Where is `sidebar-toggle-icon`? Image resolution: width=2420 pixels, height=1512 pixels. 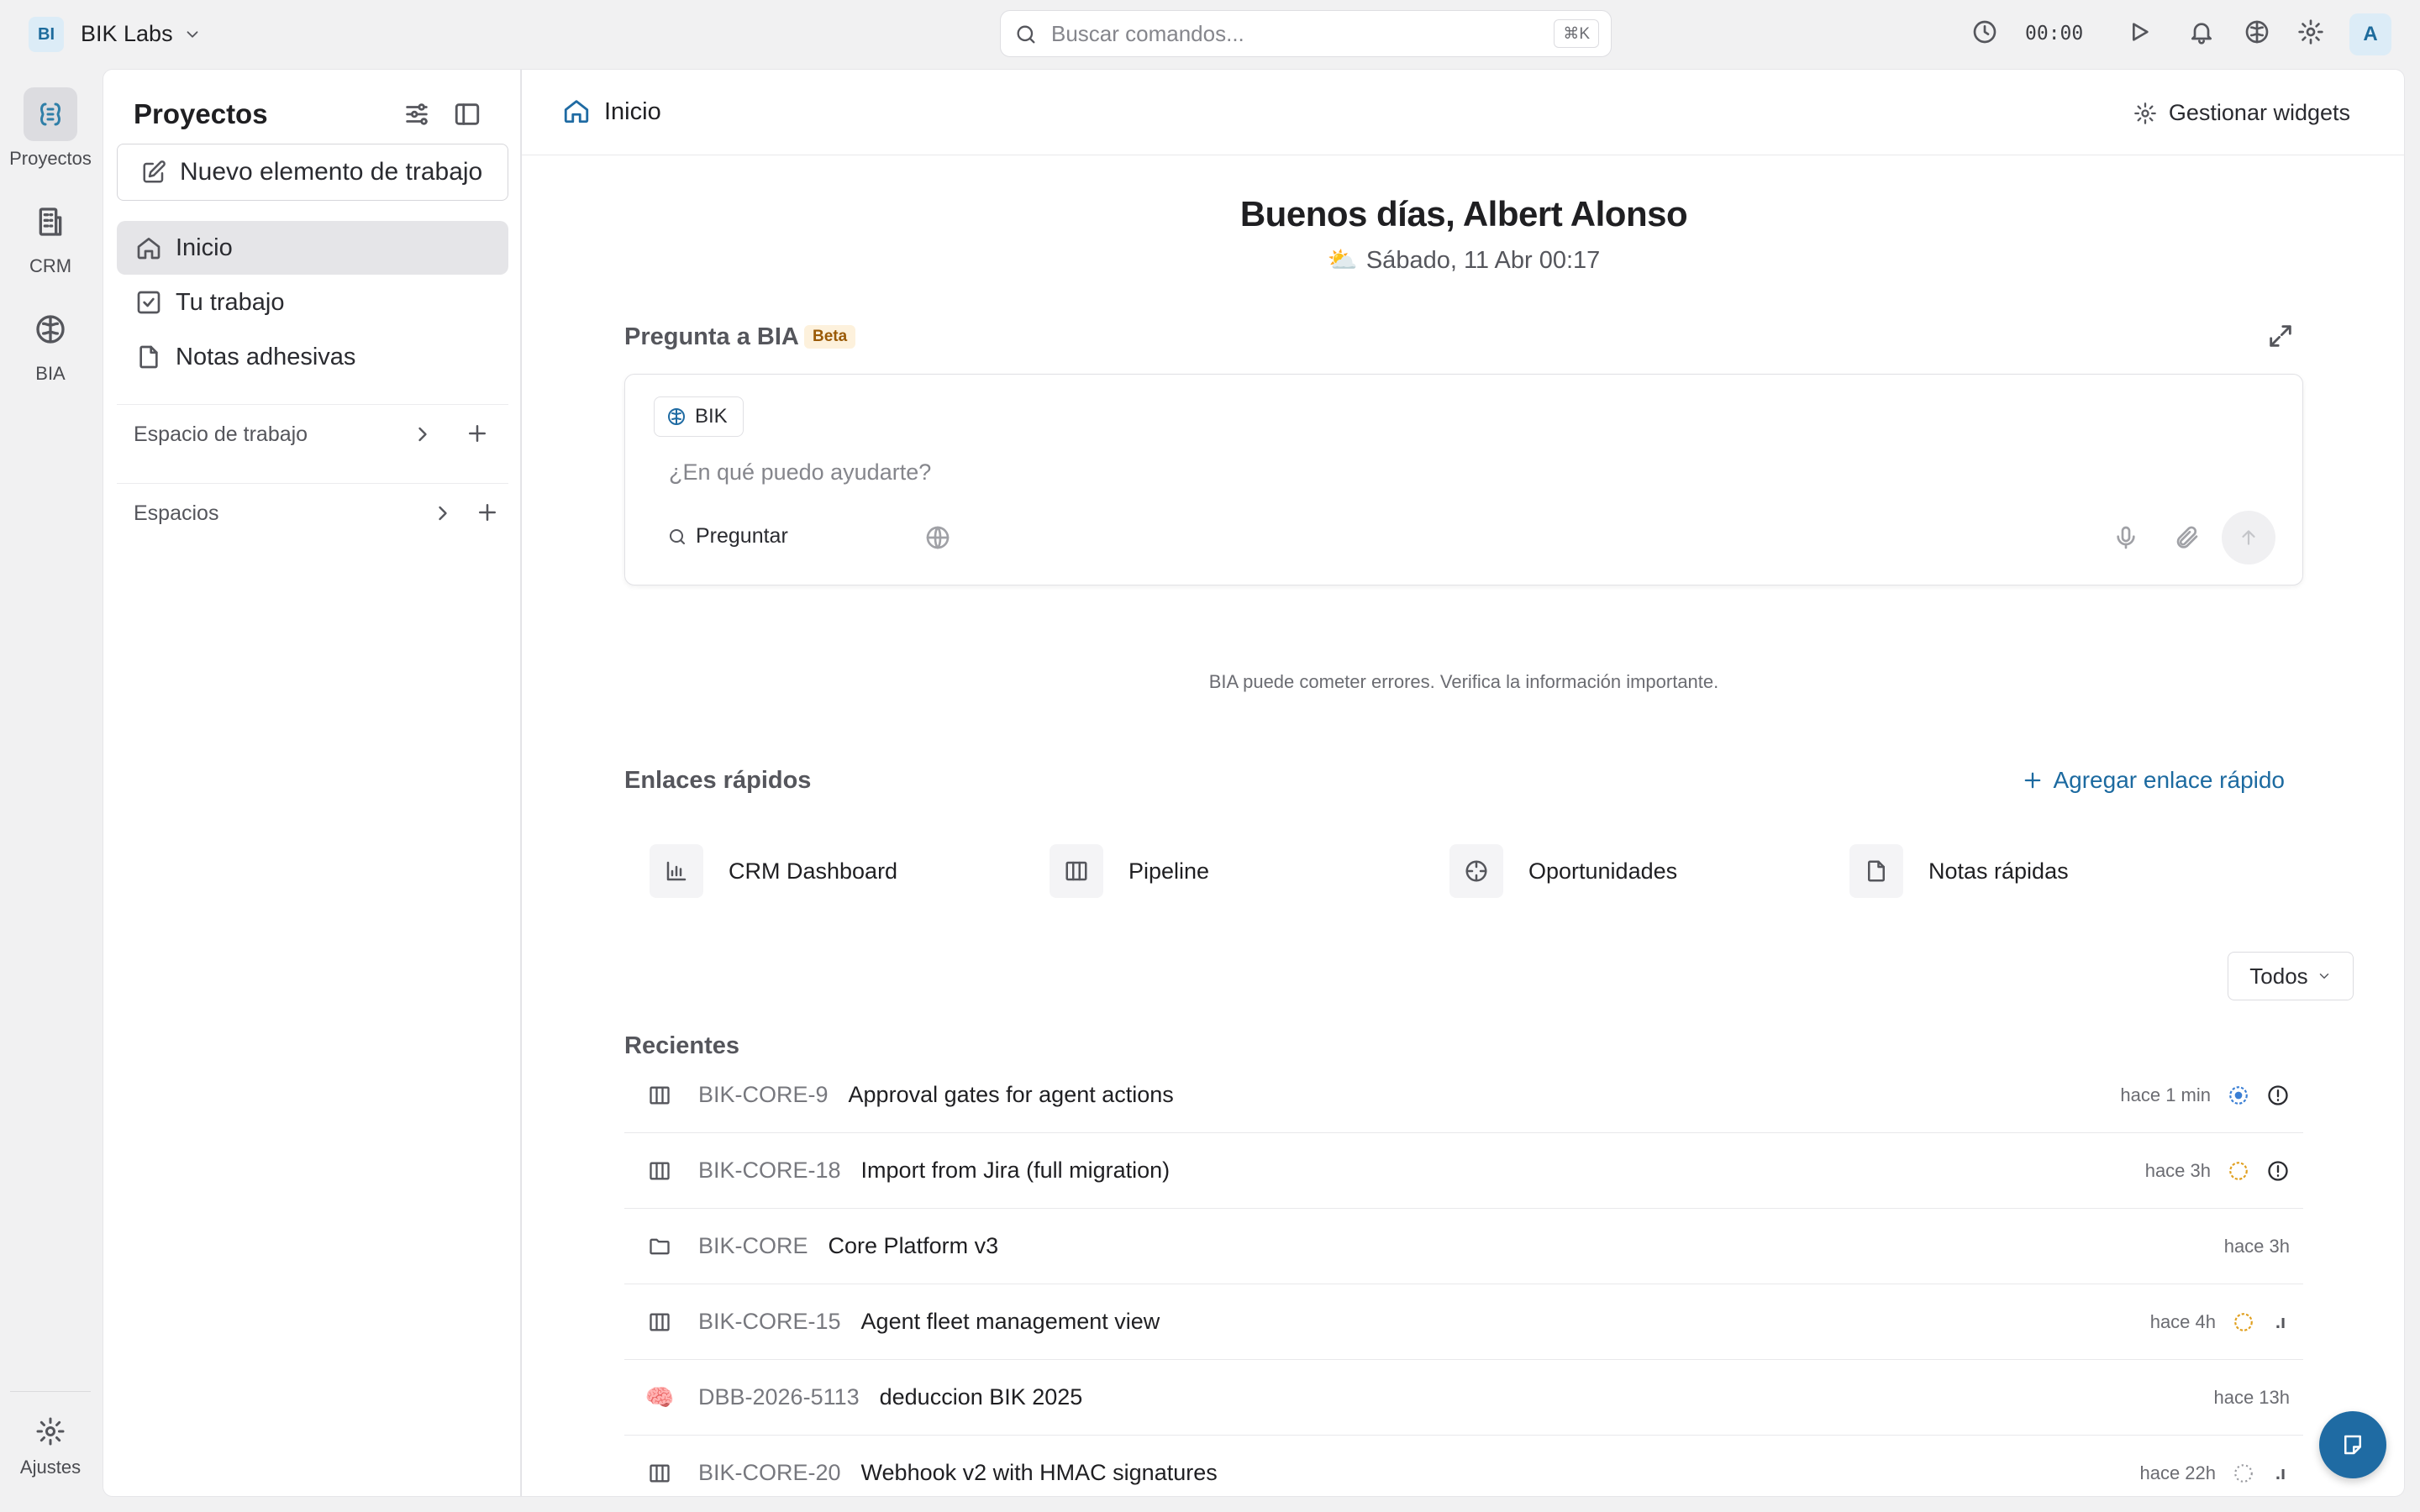
sidebar-toggle-icon is located at coordinates (467, 114).